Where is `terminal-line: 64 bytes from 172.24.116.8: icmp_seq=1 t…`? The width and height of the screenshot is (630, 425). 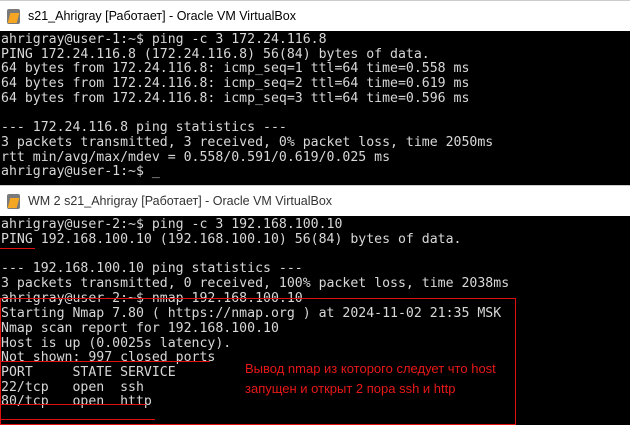
terminal-line: 64 bytes from 172.24.116.8: icmp_seq=1 t… is located at coordinates (235, 69).